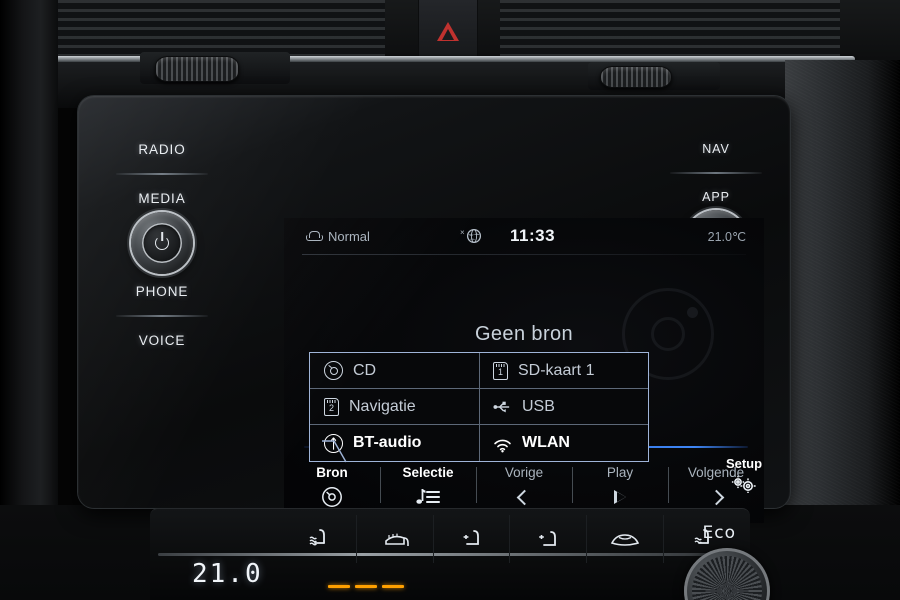 This screenshot has height=600, width=900. I want to click on vent-adjust-wheel-right, so click(636, 77).